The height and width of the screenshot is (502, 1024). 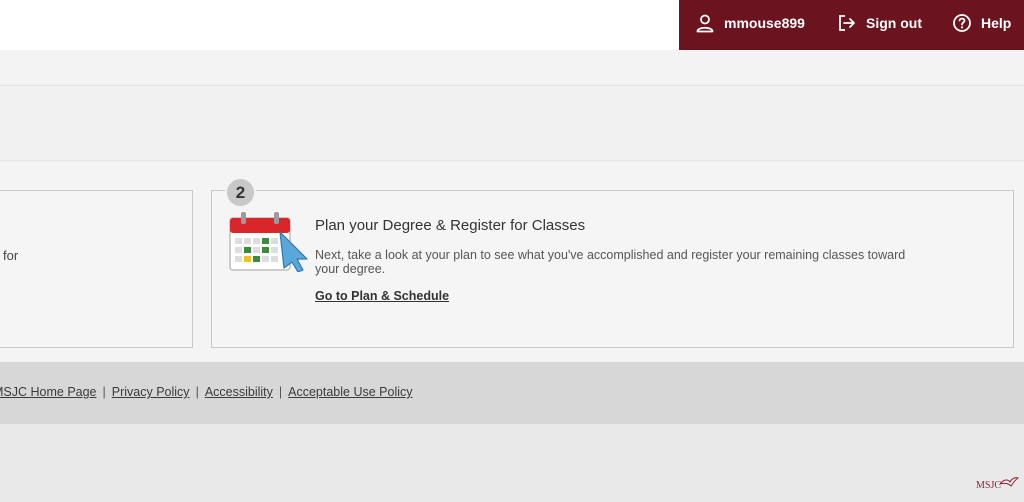 I want to click on step-2-title: Plan your Degree & Register for Classes, so click(x=450, y=225).